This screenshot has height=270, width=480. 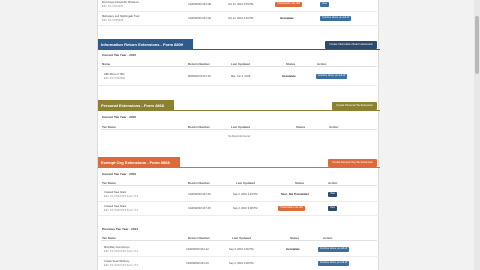 I want to click on no-records-message: No Records Found, so click(x=239, y=136).